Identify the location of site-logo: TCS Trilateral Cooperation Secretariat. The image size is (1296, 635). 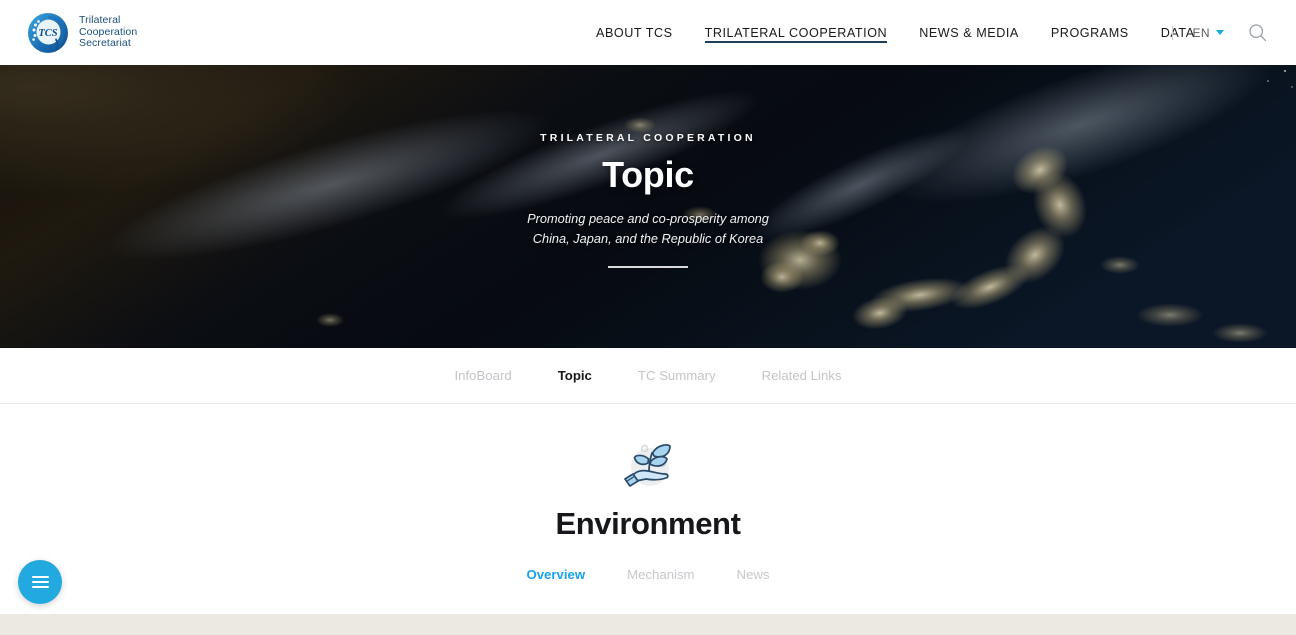
(81, 33).